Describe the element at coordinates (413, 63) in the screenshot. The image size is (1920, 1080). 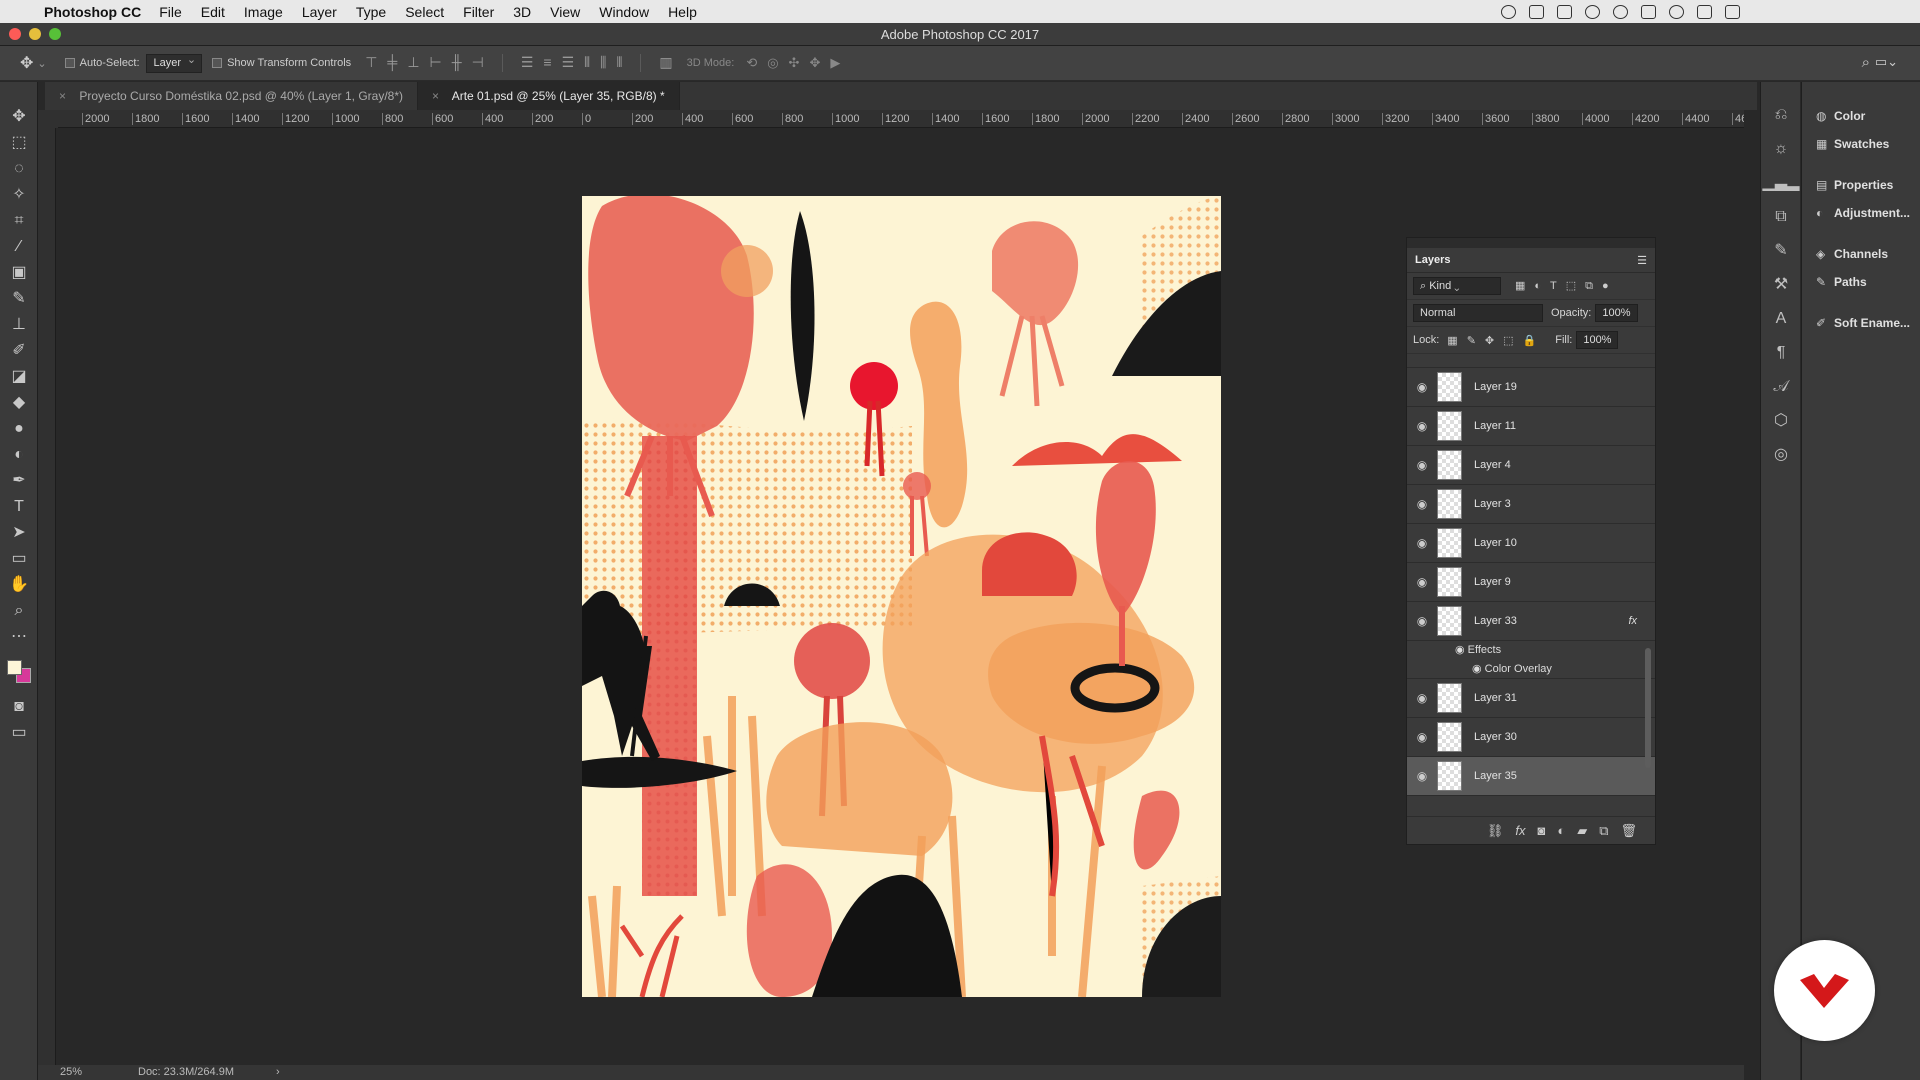
I see `align-bottom-icon: ⊥` at that location.